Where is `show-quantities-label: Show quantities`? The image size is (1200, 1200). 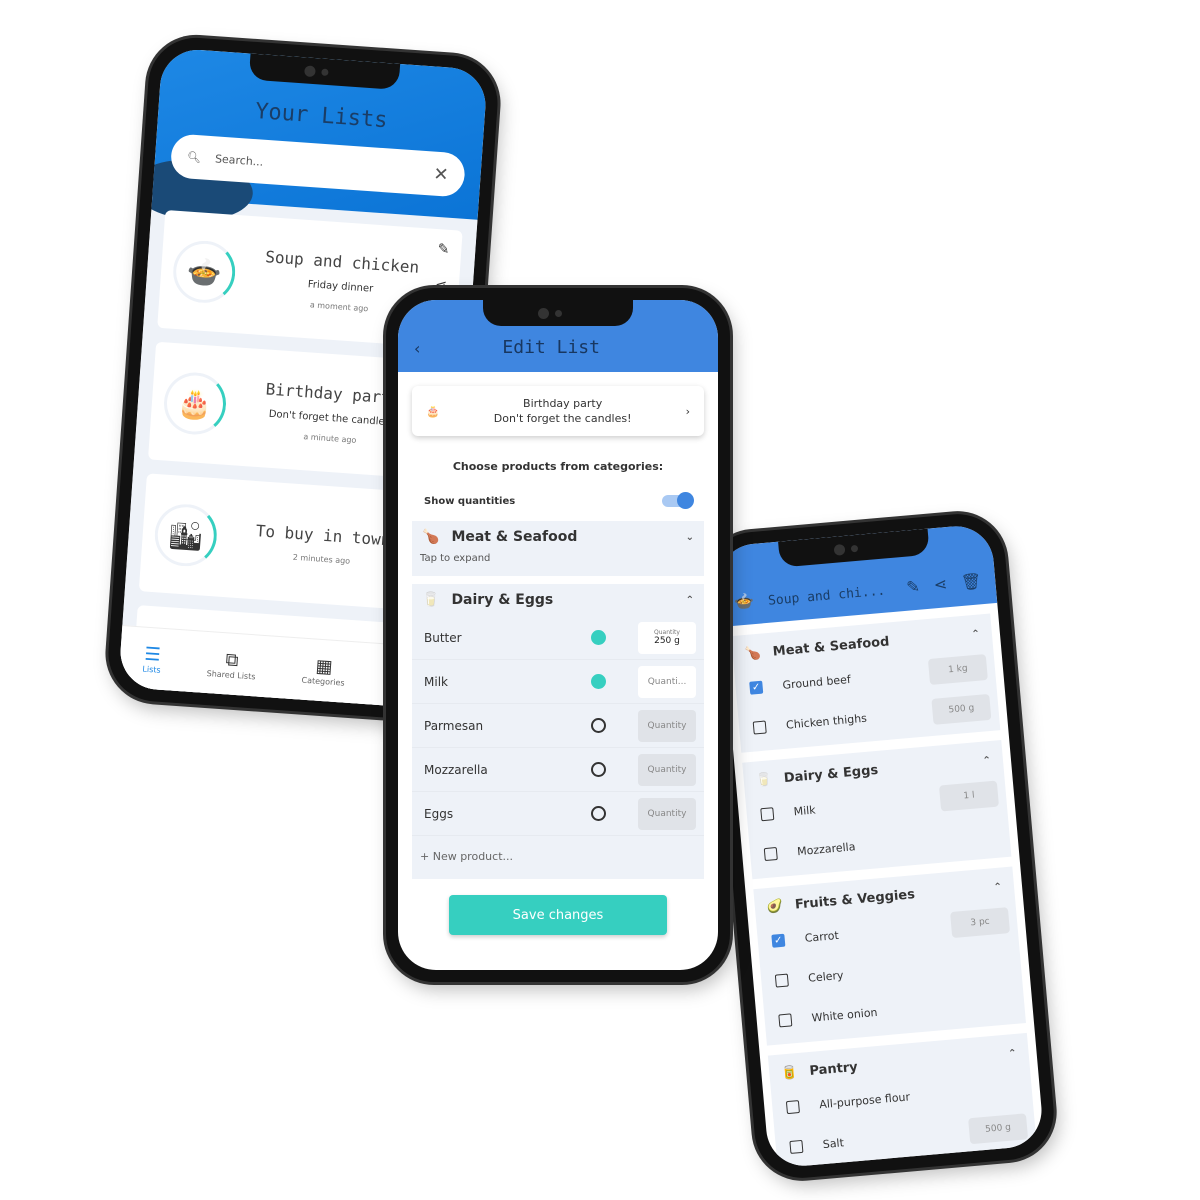 show-quantities-label: Show quantities is located at coordinates (470, 501).